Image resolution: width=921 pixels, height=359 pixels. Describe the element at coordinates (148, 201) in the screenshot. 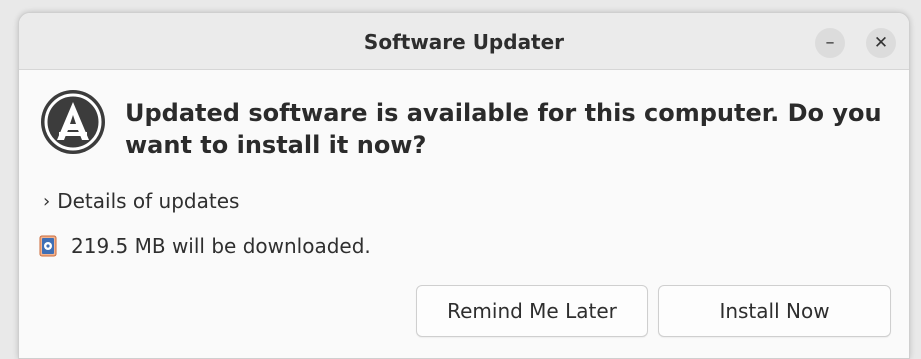

I see `details-label: Details of updates` at that location.